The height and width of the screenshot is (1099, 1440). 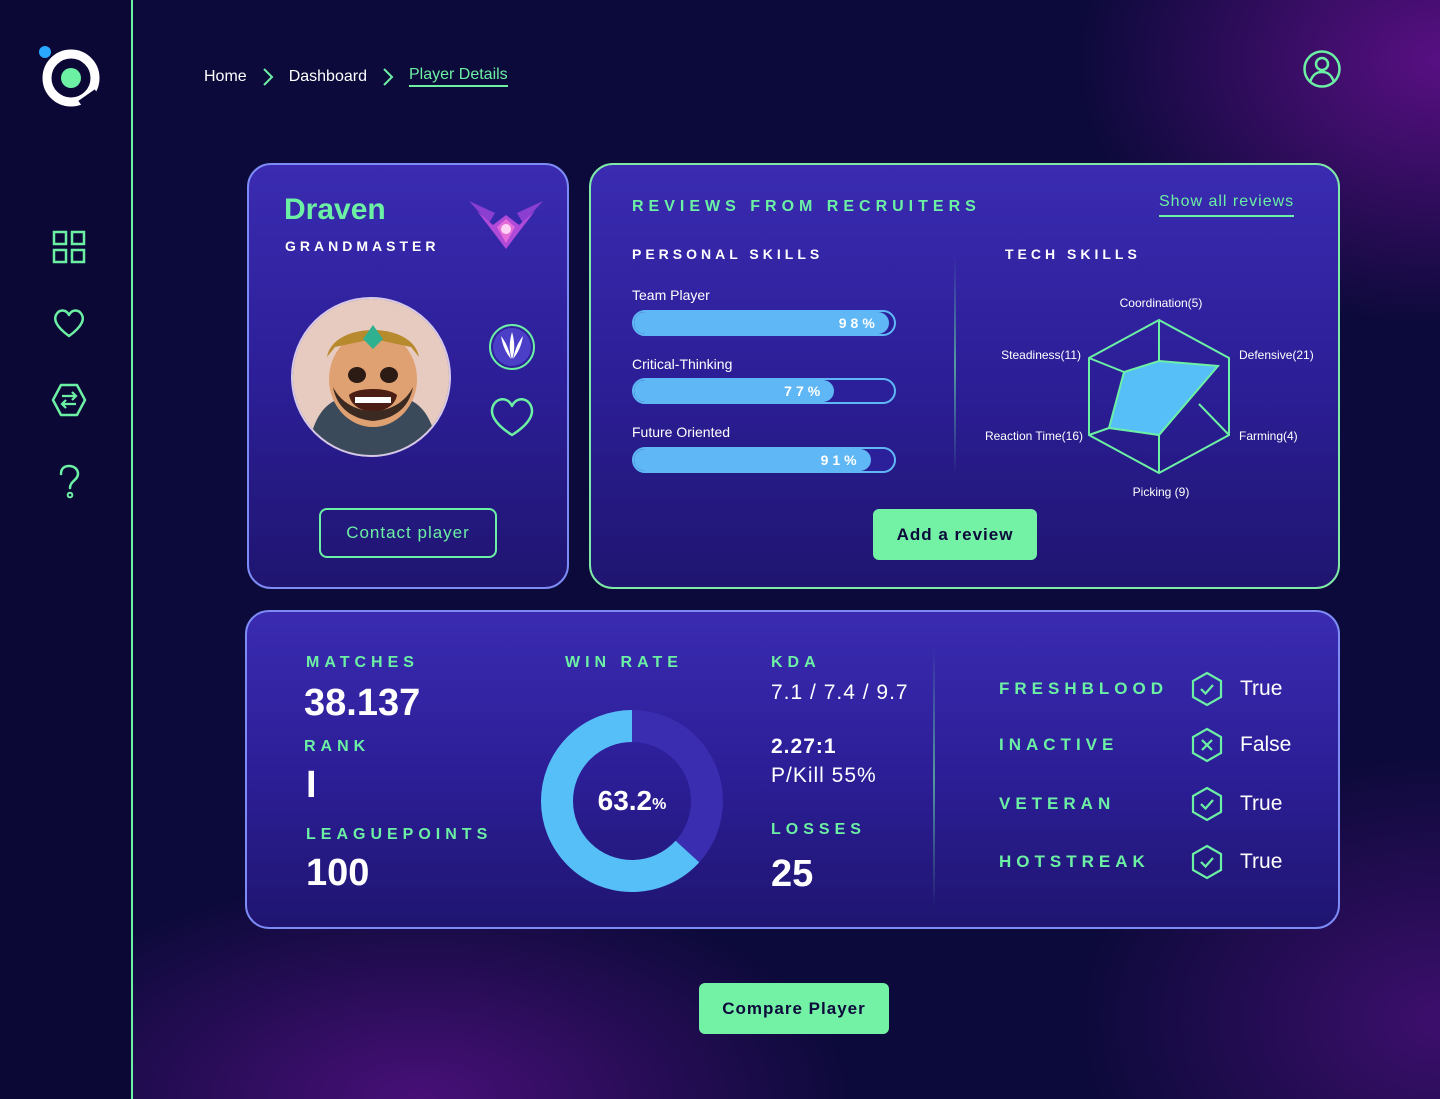 I want to click on role-badge-icon, so click(x=512, y=347).